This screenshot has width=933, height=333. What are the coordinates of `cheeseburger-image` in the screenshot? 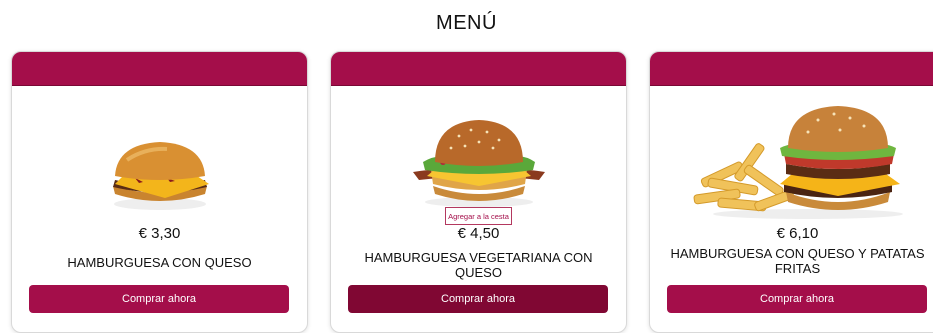 It's located at (159, 176).